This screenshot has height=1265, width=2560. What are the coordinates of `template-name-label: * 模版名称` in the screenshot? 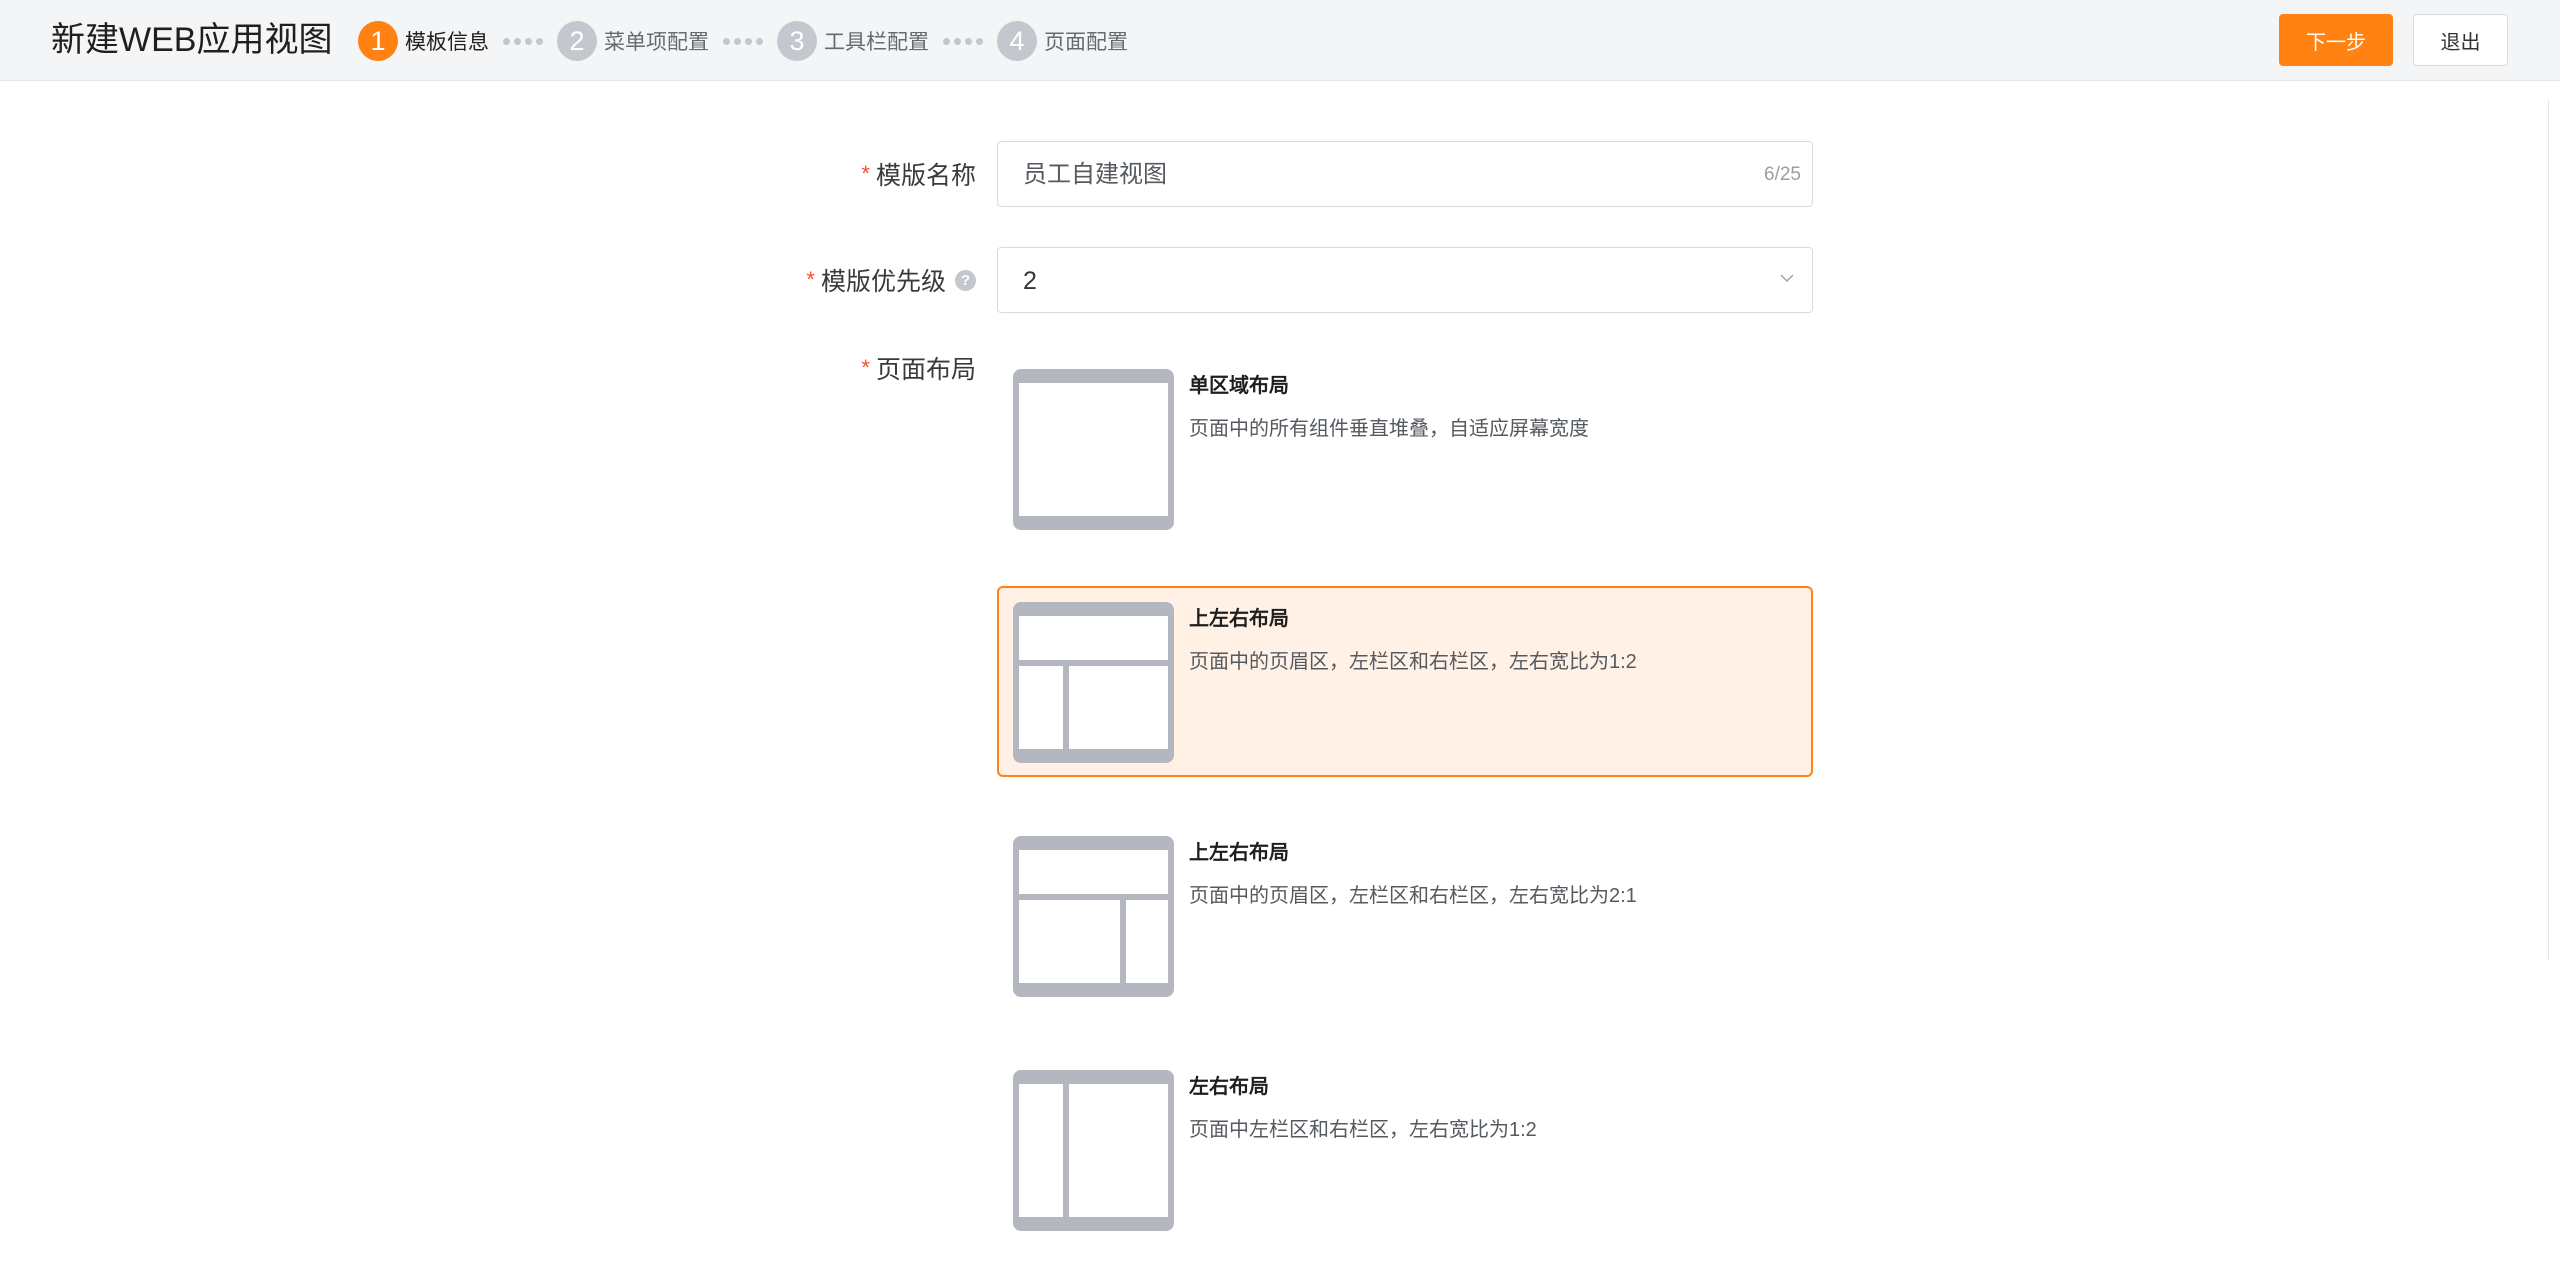 It's located at (918, 174).